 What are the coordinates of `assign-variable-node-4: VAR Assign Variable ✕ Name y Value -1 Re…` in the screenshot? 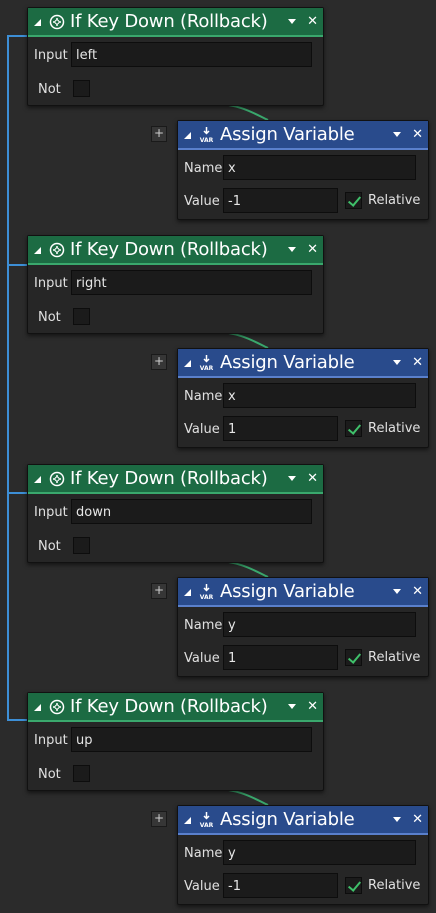 It's located at (303, 855).